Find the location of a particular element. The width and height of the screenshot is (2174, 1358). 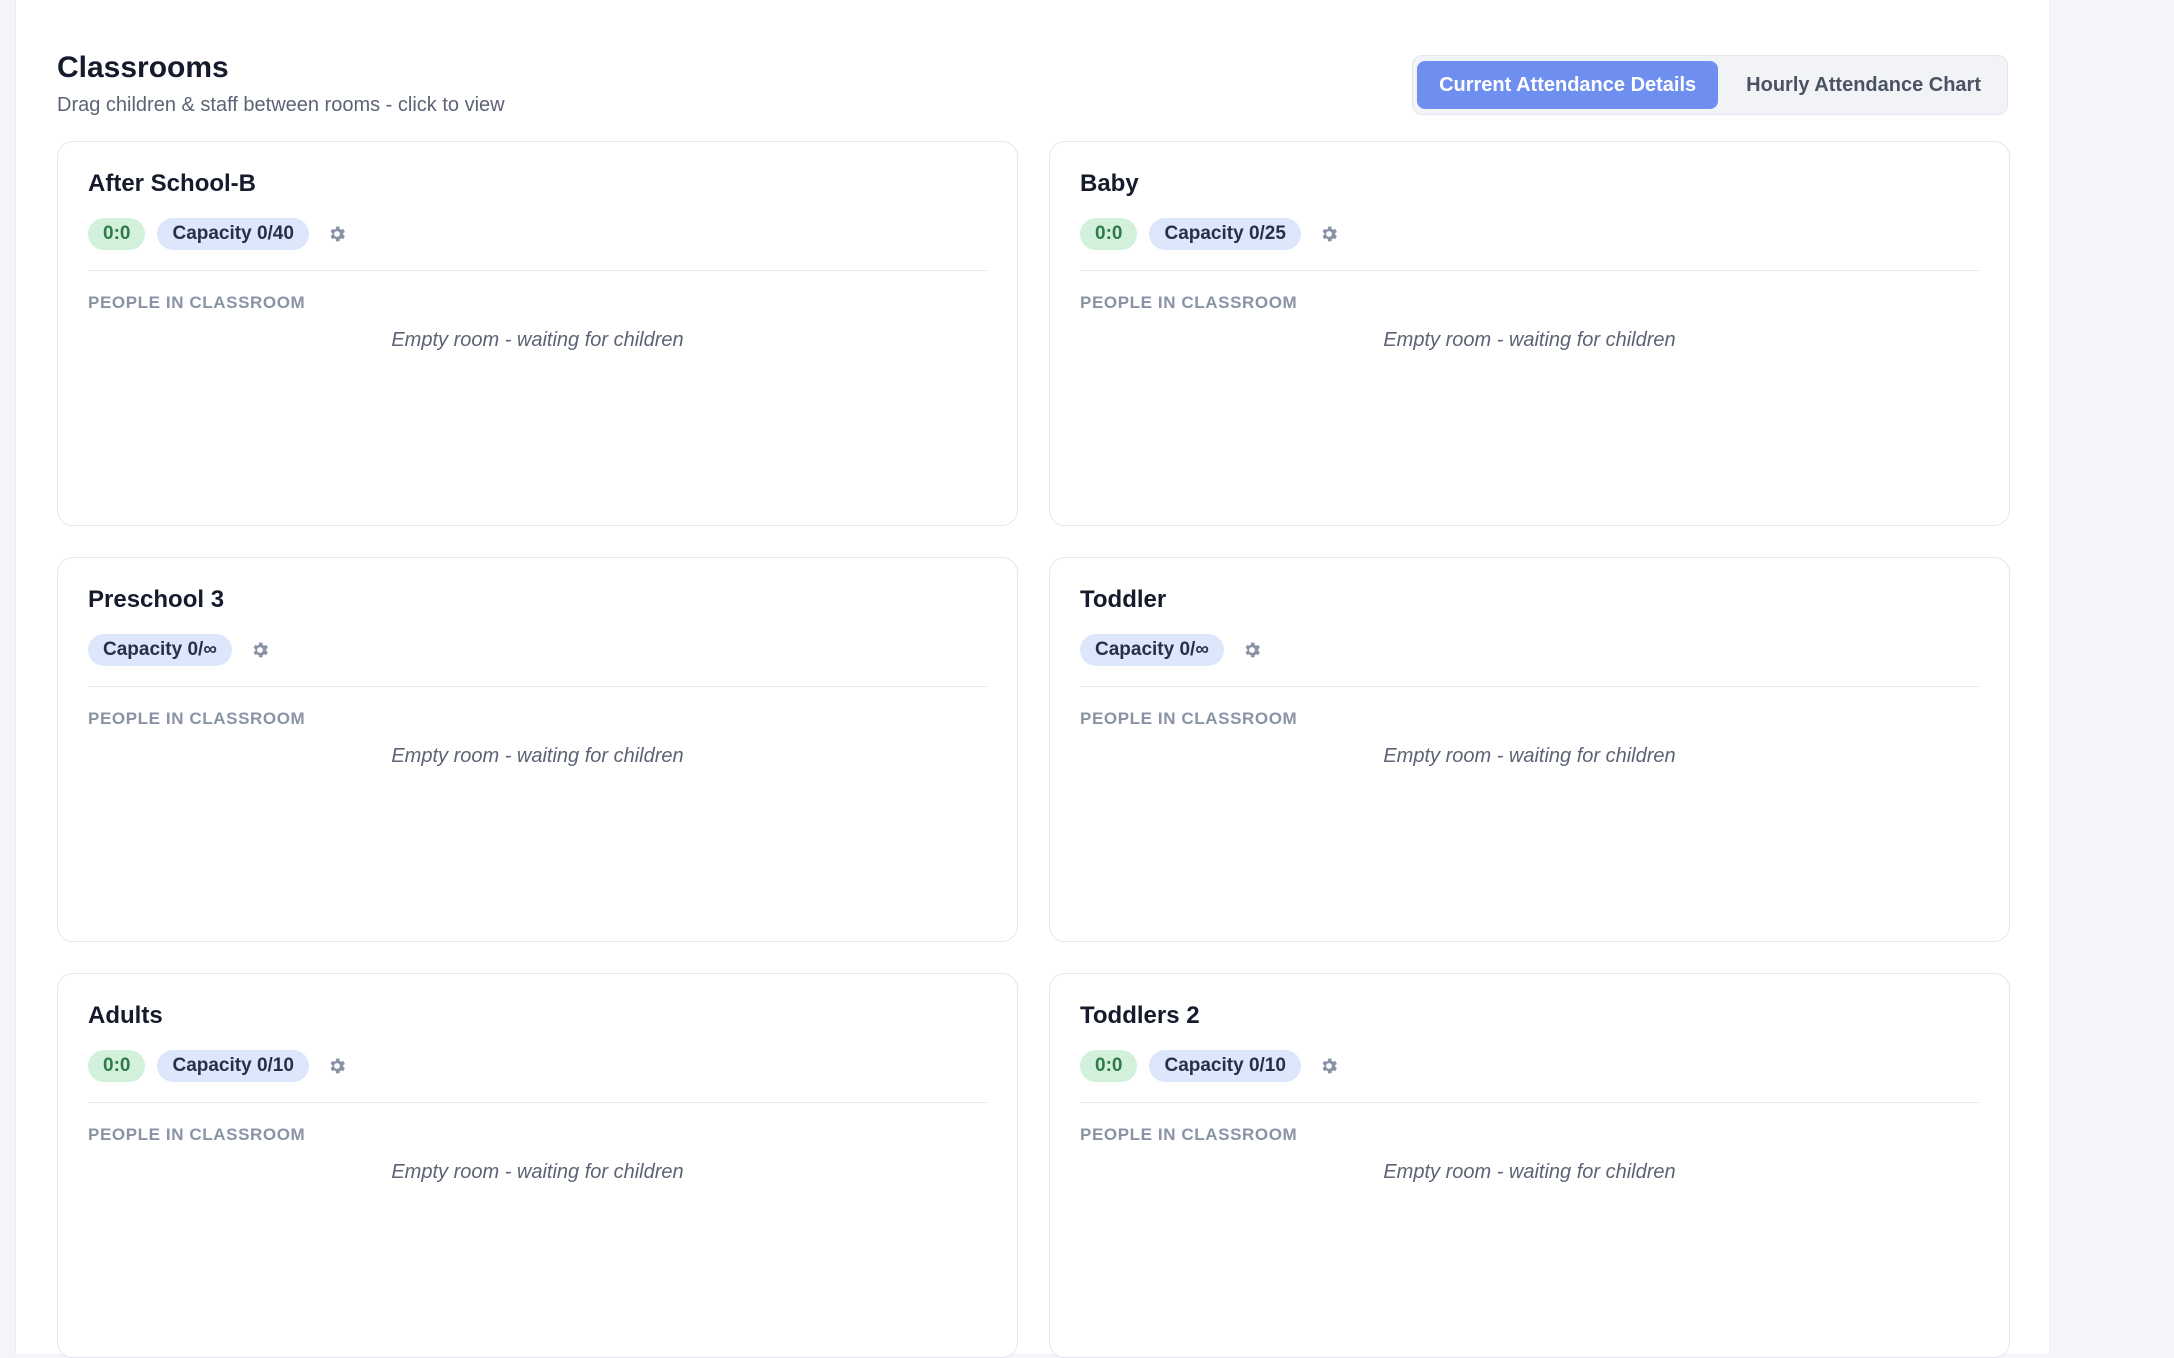

current-attendance-details-tab: Current Attendance Details is located at coordinates (1568, 85).